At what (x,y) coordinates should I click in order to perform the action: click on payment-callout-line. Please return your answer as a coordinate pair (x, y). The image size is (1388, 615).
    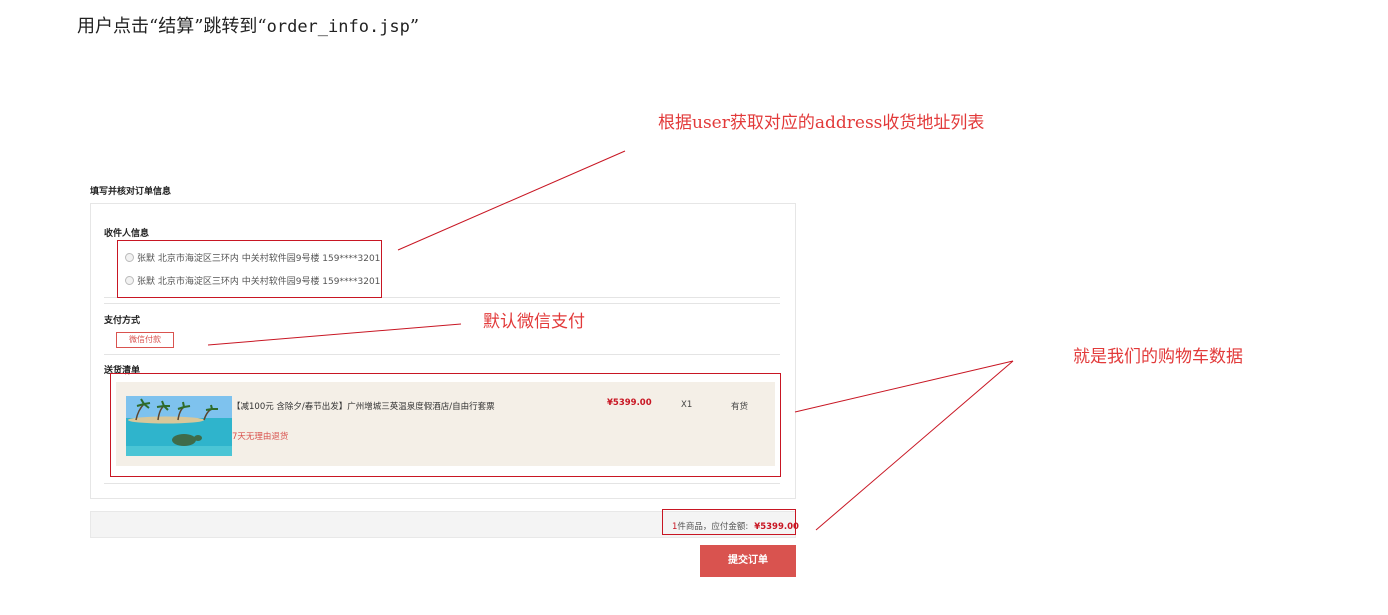
    Looking at the image, I should click on (334, 334).